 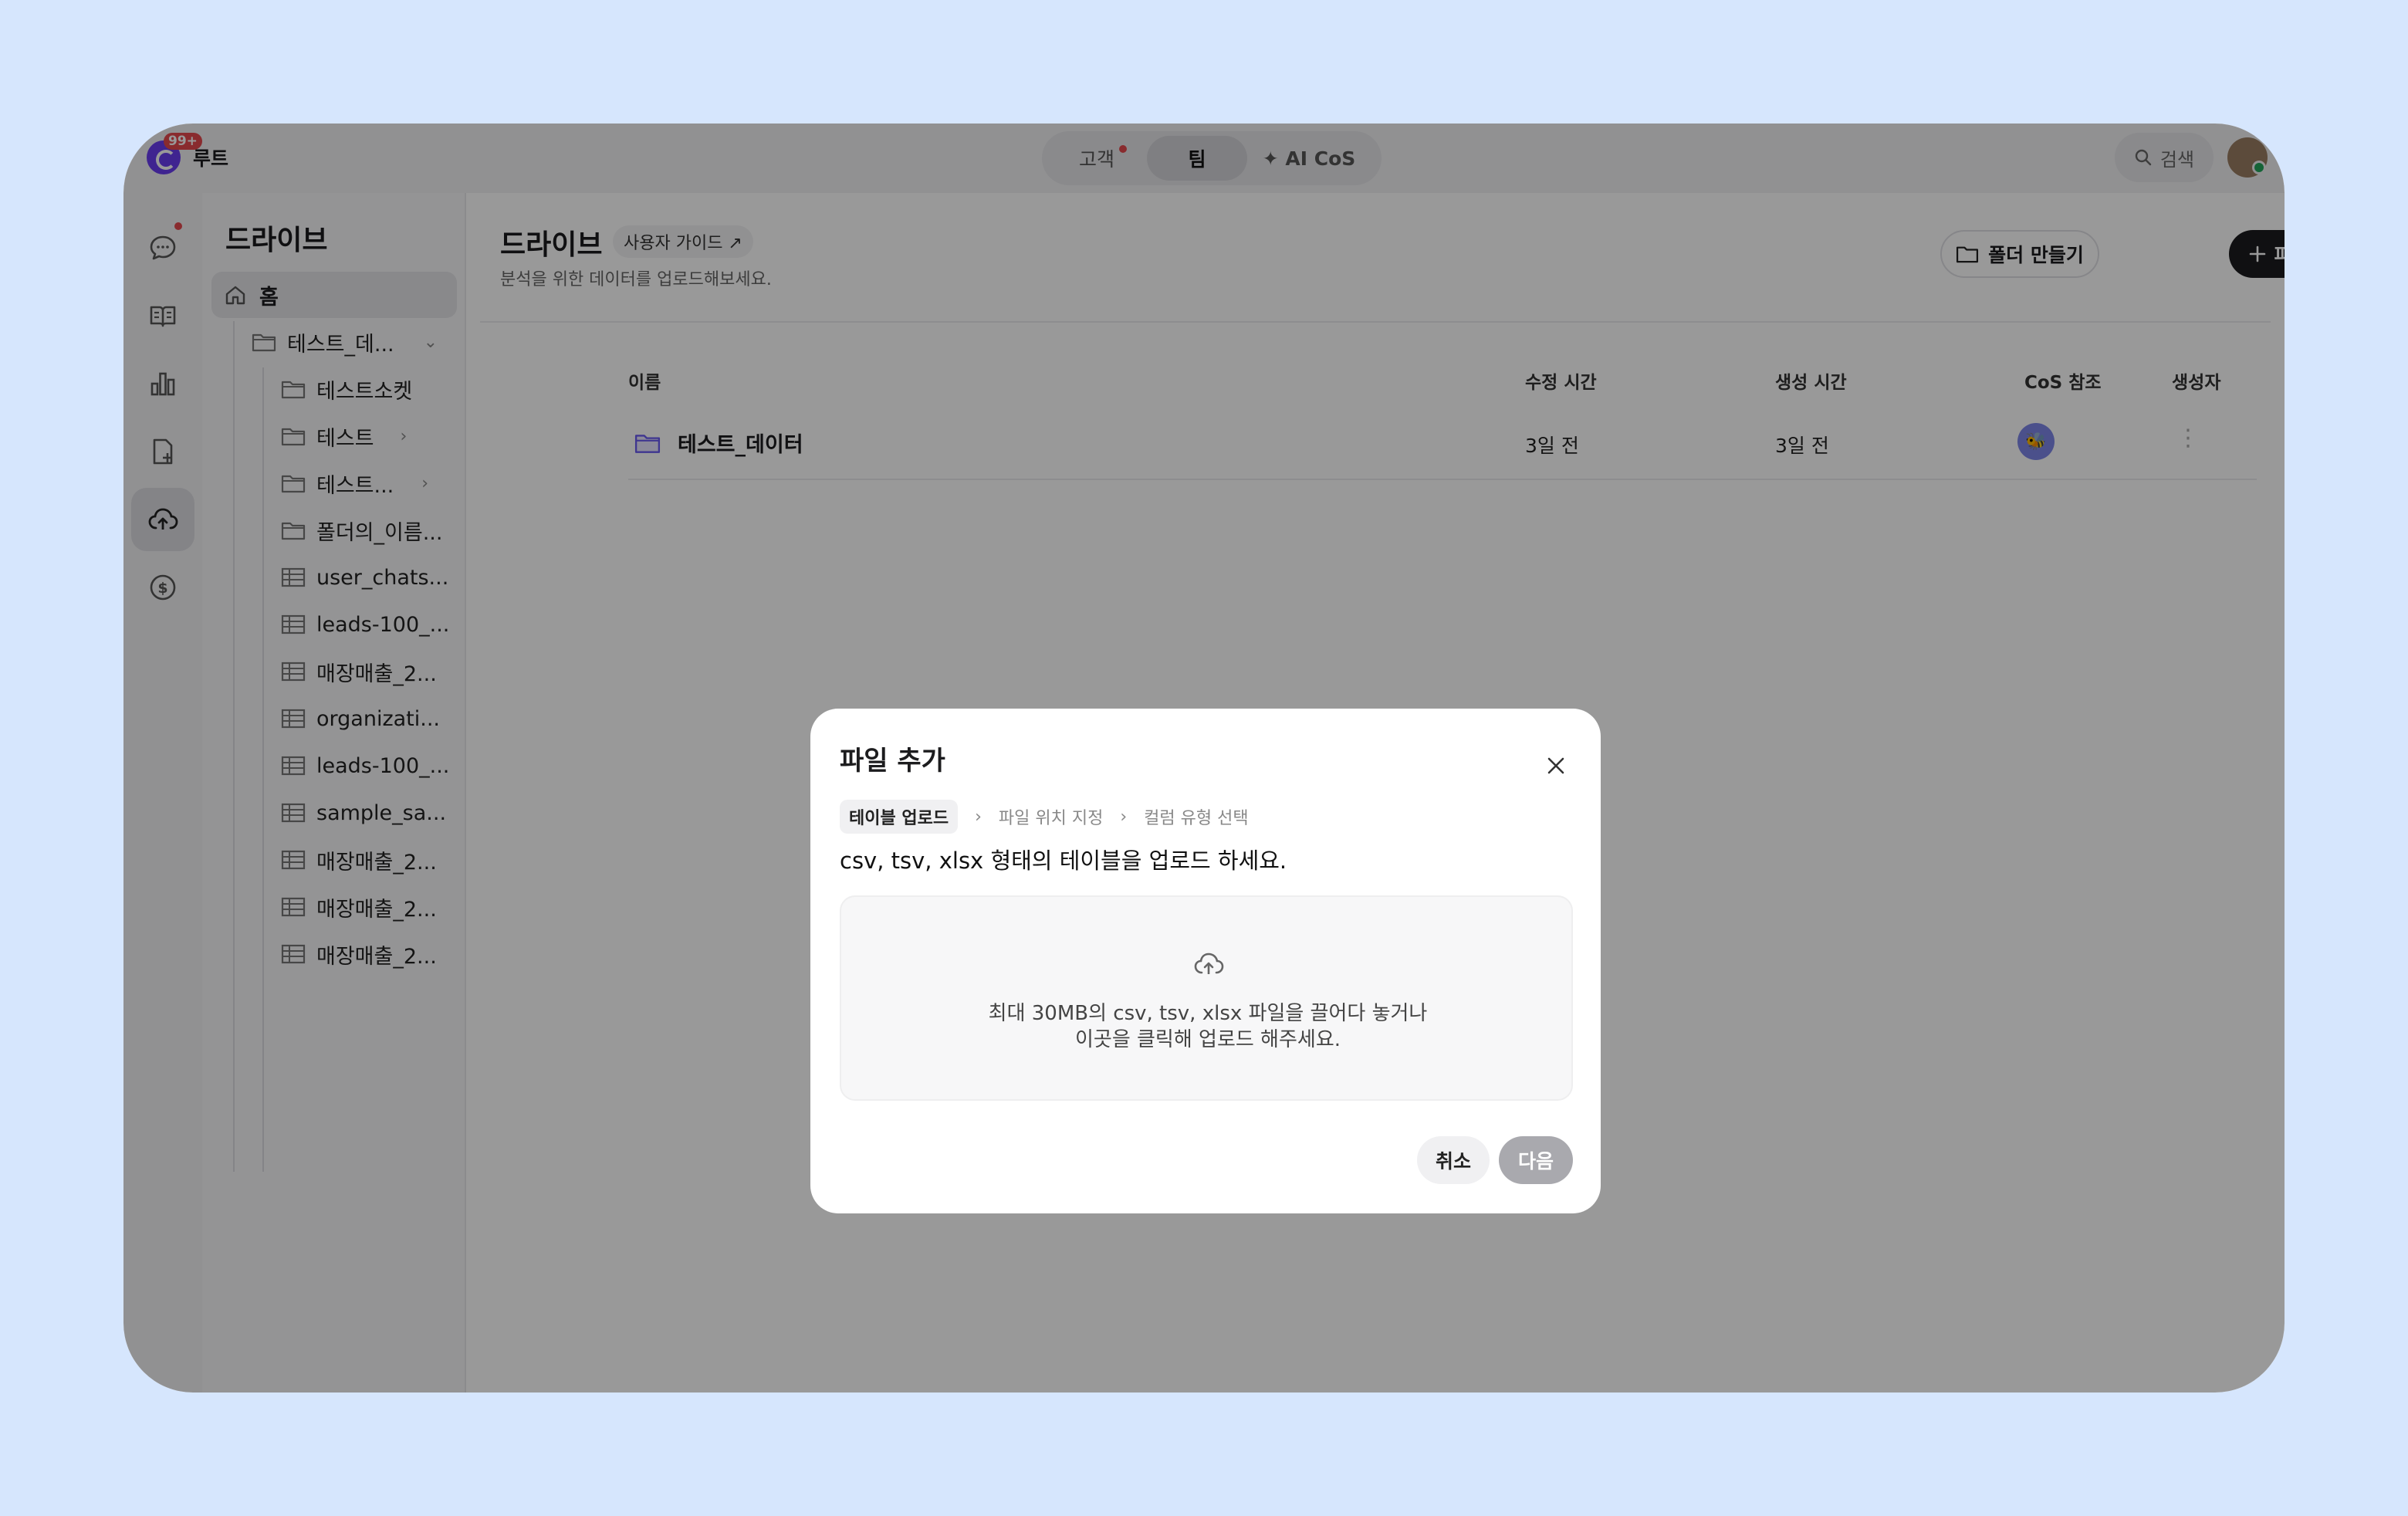 What do you see at coordinates (1197, 818) in the screenshot?
I see `step-column-type: 컬럼 유형 선택` at bounding box center [1197, 818].